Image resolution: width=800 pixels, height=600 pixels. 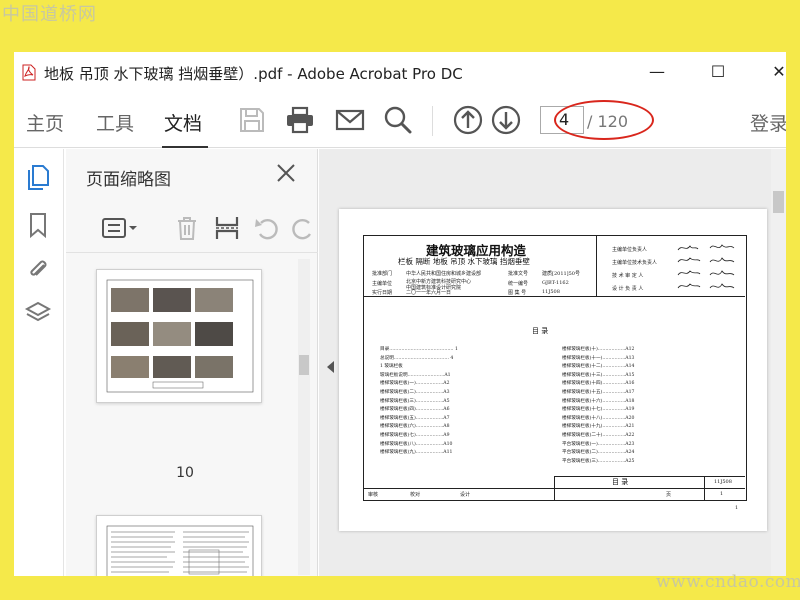 What do you see at coordinates (45, 122) in the screenshot?
I see `tab-home: 主页` at bounding box center [45, 122].